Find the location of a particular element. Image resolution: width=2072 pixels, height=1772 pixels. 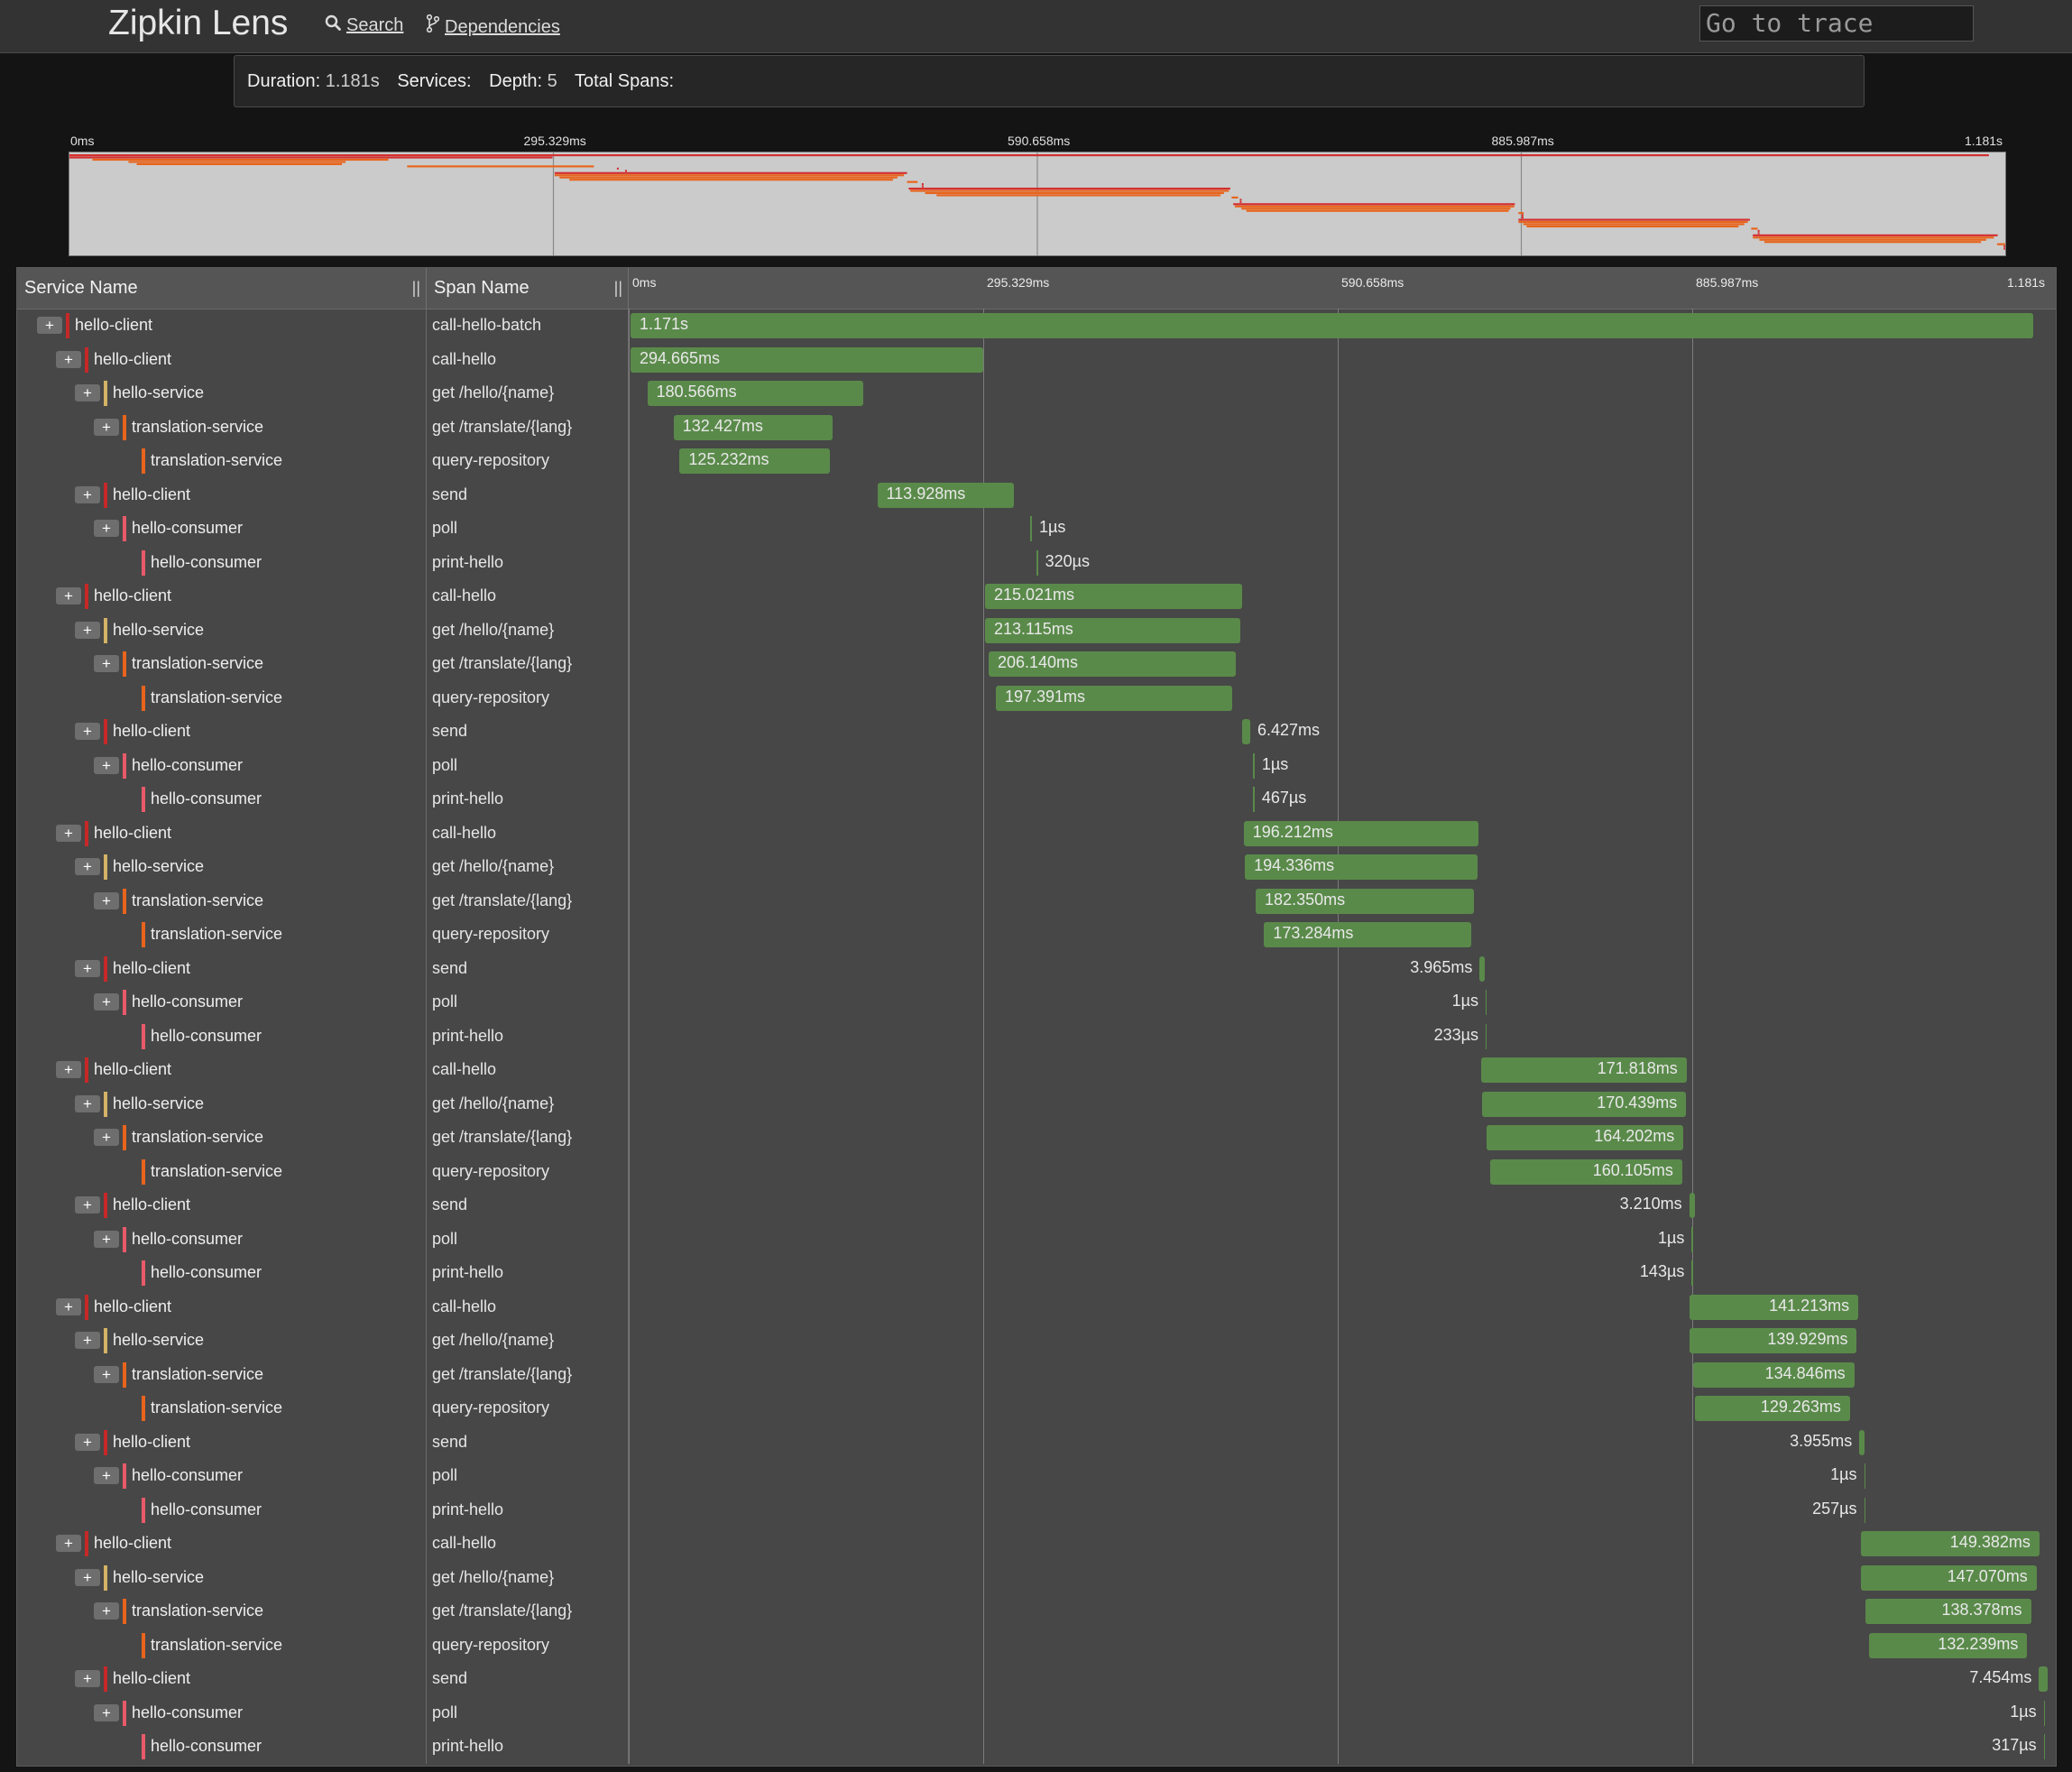

search-nav-link: Search is located at coordinates (364, 25).